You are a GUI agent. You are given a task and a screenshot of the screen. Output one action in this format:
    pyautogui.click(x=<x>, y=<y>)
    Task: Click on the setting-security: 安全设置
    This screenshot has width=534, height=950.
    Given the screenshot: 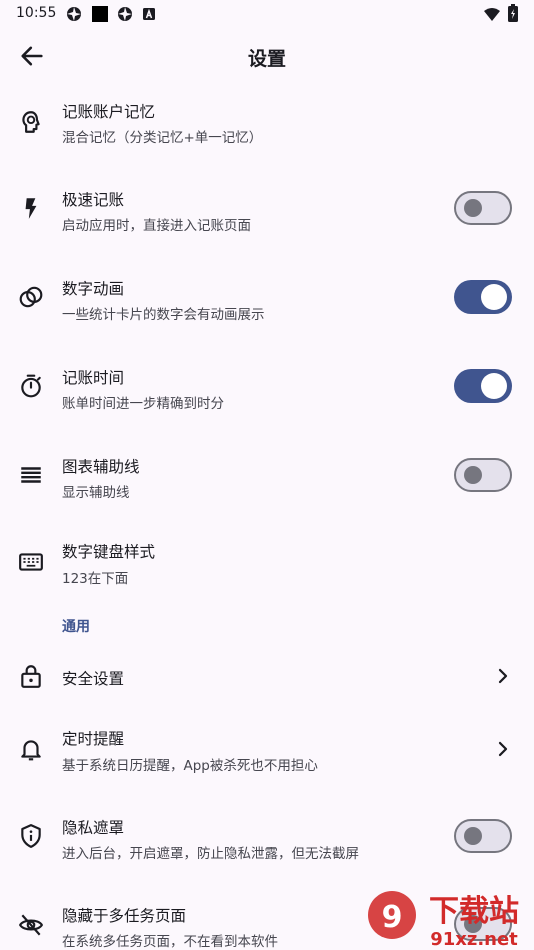 What is the action you would take?
    pyautogui.click(x=267, y=676)
    